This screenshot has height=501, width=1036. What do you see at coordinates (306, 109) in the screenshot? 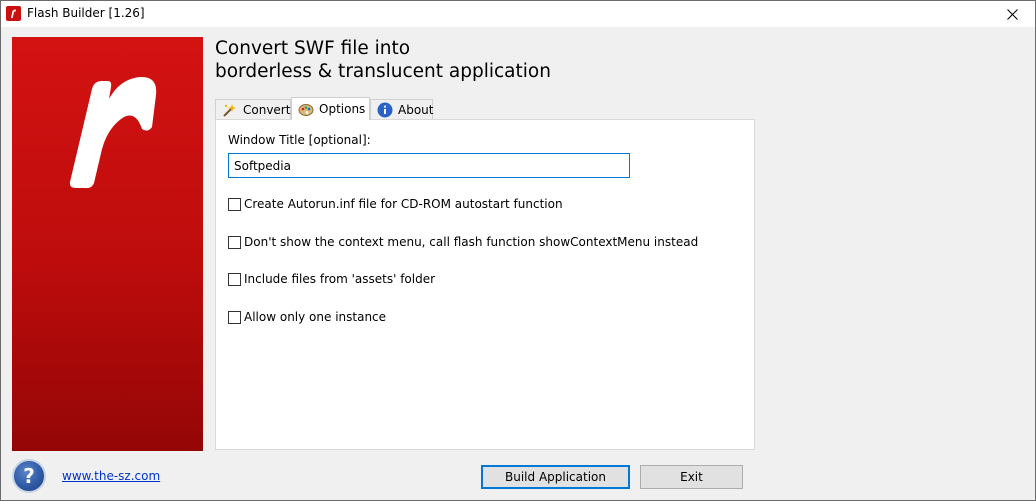
I see `palette-icon` at bounding box center [306, 109].